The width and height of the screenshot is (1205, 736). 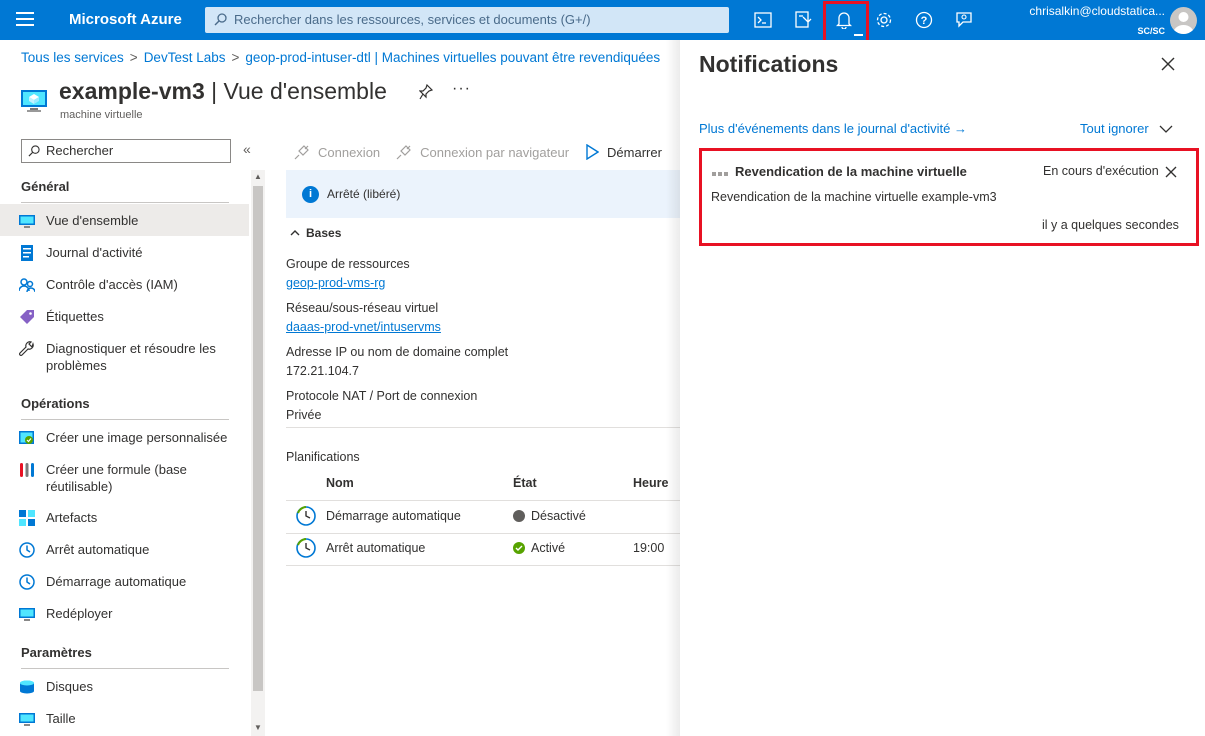 What do you see at coordinates (26, 348) in the screenshot?
I see `wrench-icon` at bounding box center [26, 348].